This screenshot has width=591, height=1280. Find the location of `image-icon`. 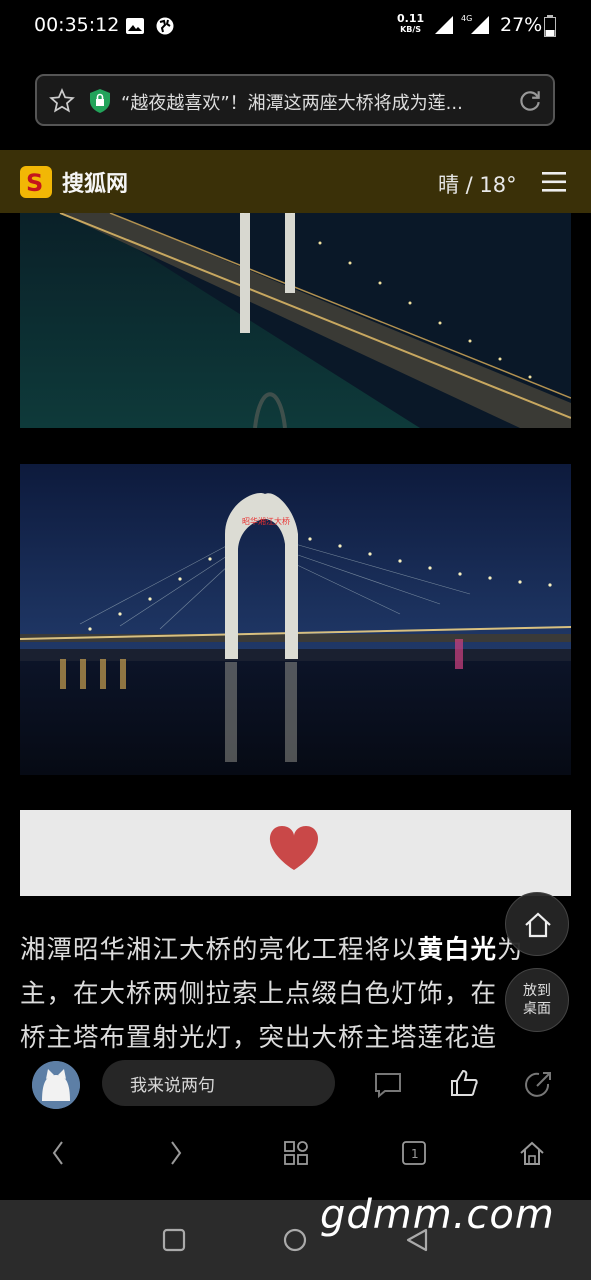

image-icon is located at coordinates (135, 26).